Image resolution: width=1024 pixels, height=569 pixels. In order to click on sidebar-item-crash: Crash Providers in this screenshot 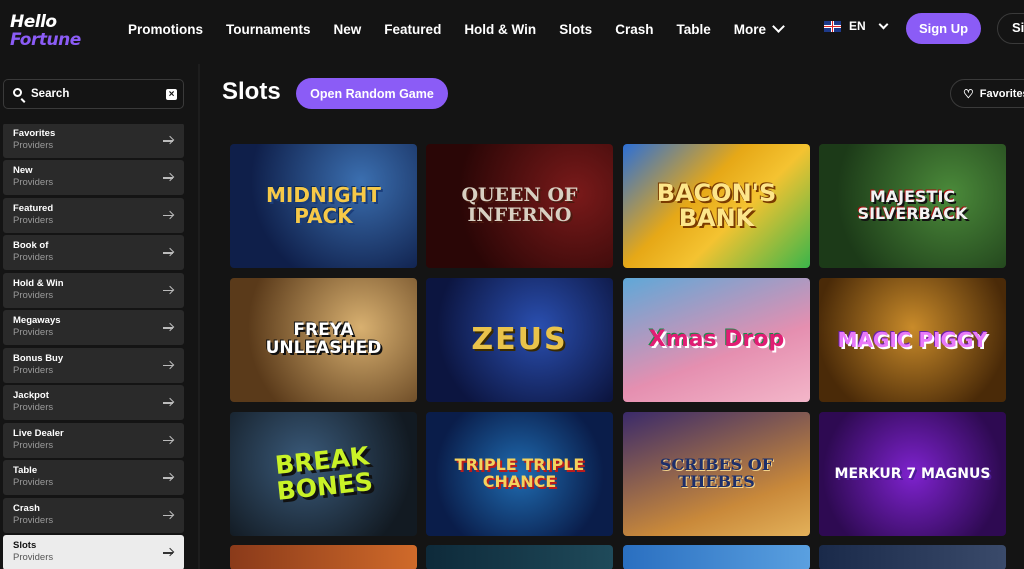, I will do `click(93, 515)`.